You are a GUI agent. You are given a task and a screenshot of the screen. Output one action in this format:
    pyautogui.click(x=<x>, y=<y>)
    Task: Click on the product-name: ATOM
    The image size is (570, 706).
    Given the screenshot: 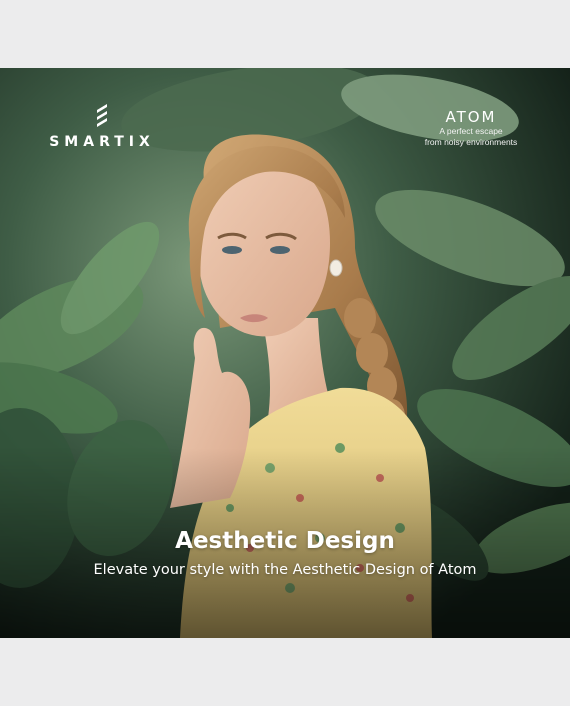 What is the action you would take?
    pyautogui.click(x=471, y=117)
    